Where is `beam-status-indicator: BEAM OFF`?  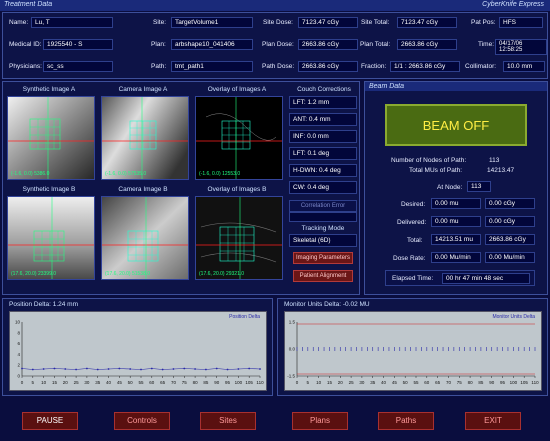 beam-status-indicator: BEAM OFF is located at coordinates (456, 125).